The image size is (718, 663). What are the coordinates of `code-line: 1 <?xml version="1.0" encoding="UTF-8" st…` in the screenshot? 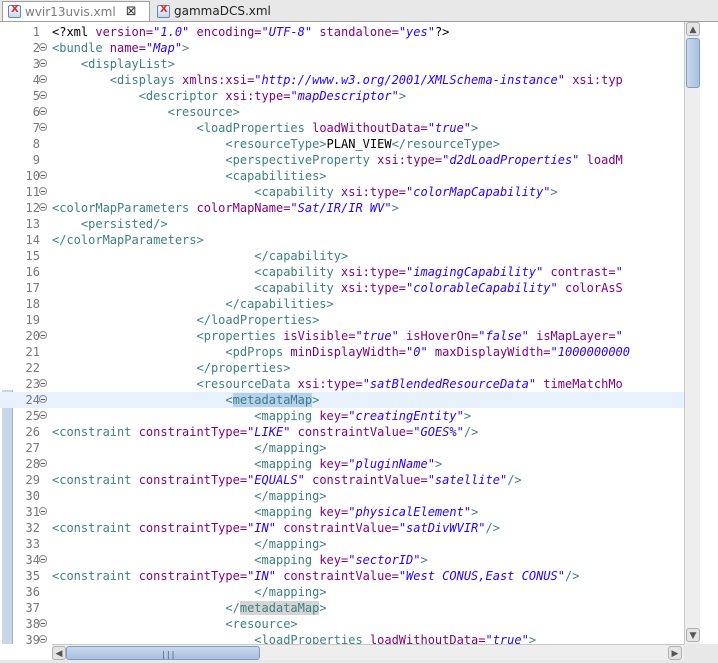 It's located at (342, 32).